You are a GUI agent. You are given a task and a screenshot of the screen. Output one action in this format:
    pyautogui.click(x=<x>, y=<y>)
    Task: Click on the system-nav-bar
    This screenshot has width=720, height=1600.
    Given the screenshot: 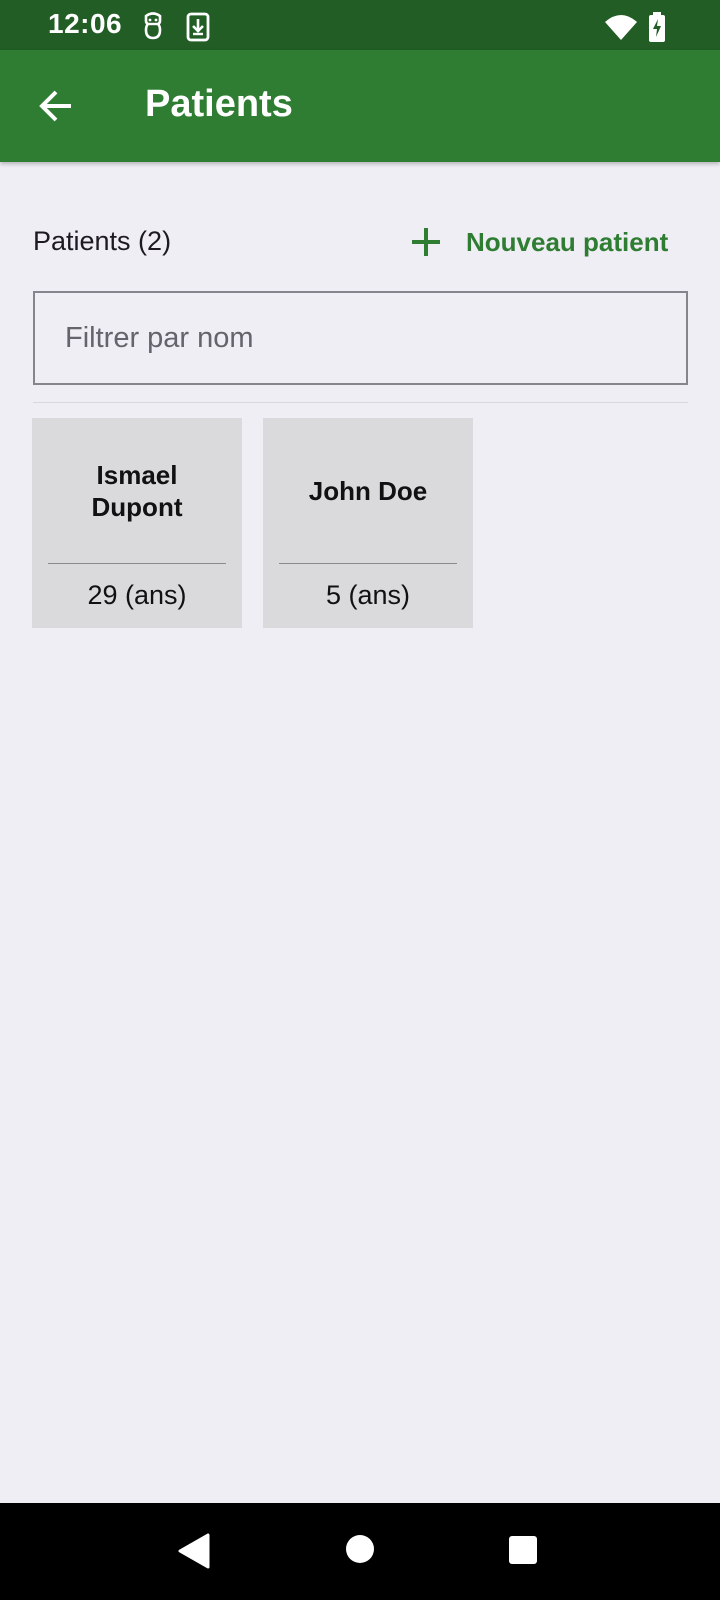 What is the action you would take?
    pyautogui.click(x=360, y=1551)
    